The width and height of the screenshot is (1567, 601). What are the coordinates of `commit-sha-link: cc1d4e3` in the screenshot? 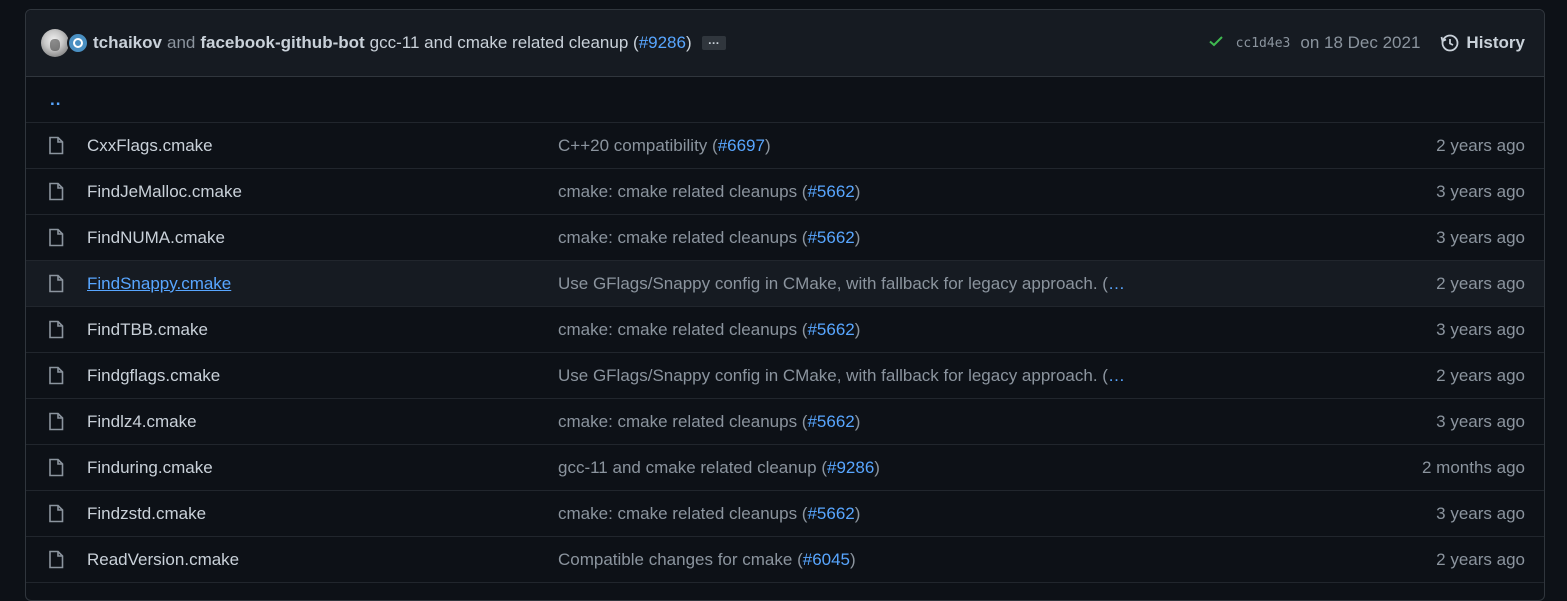 It's located at (1263, 43).